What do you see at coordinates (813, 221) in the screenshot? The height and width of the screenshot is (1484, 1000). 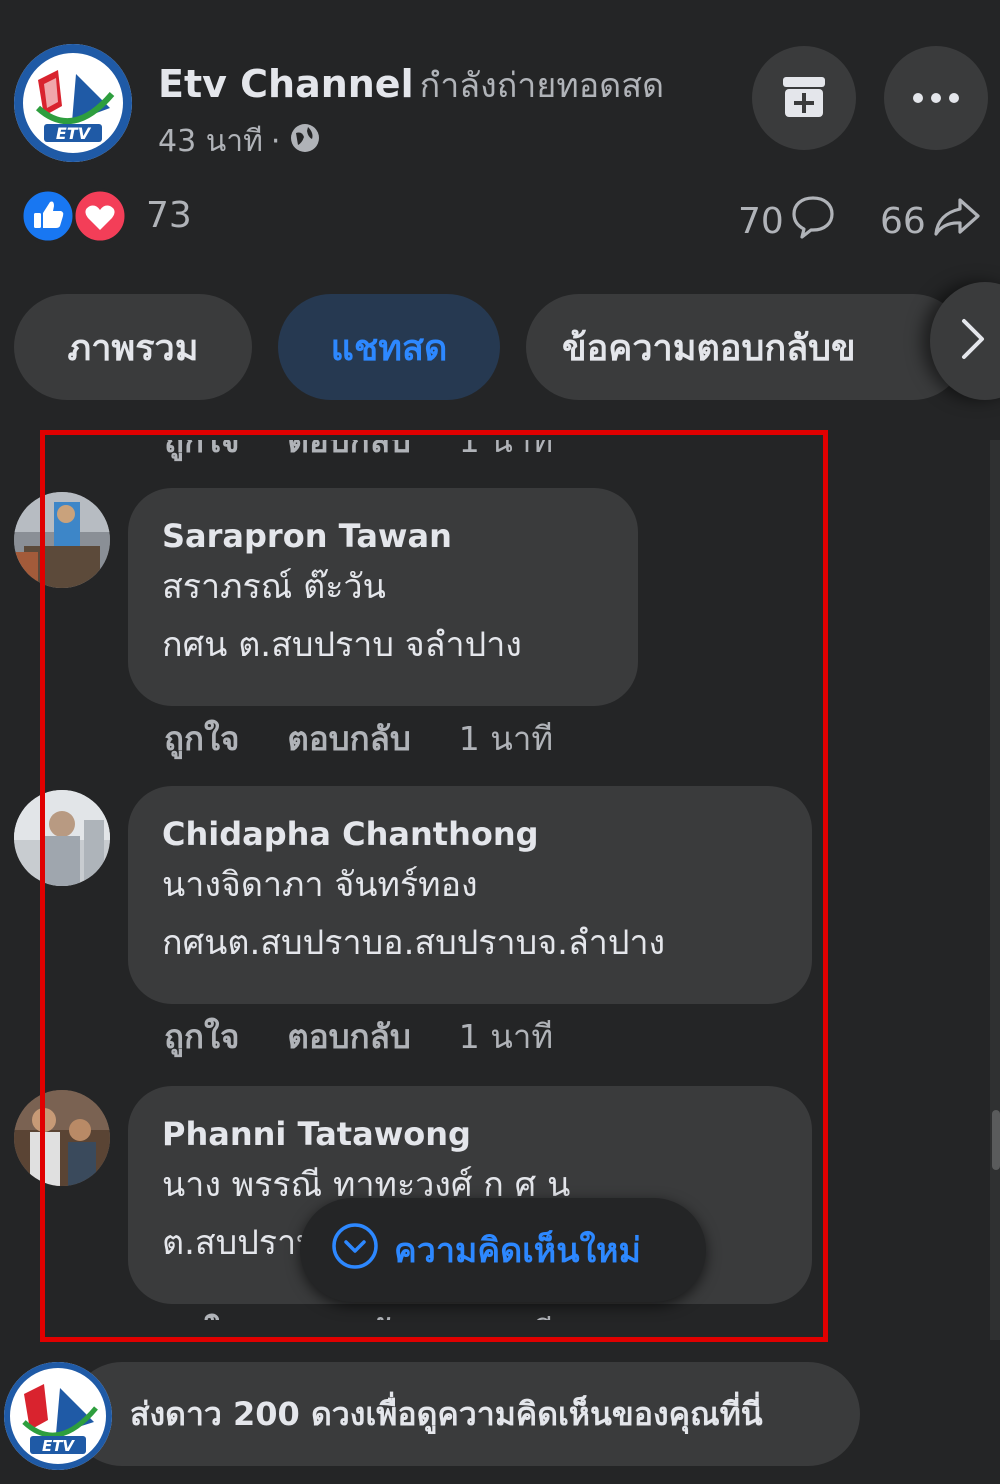 I see `comment-icon` at bounding box center [813, 221].